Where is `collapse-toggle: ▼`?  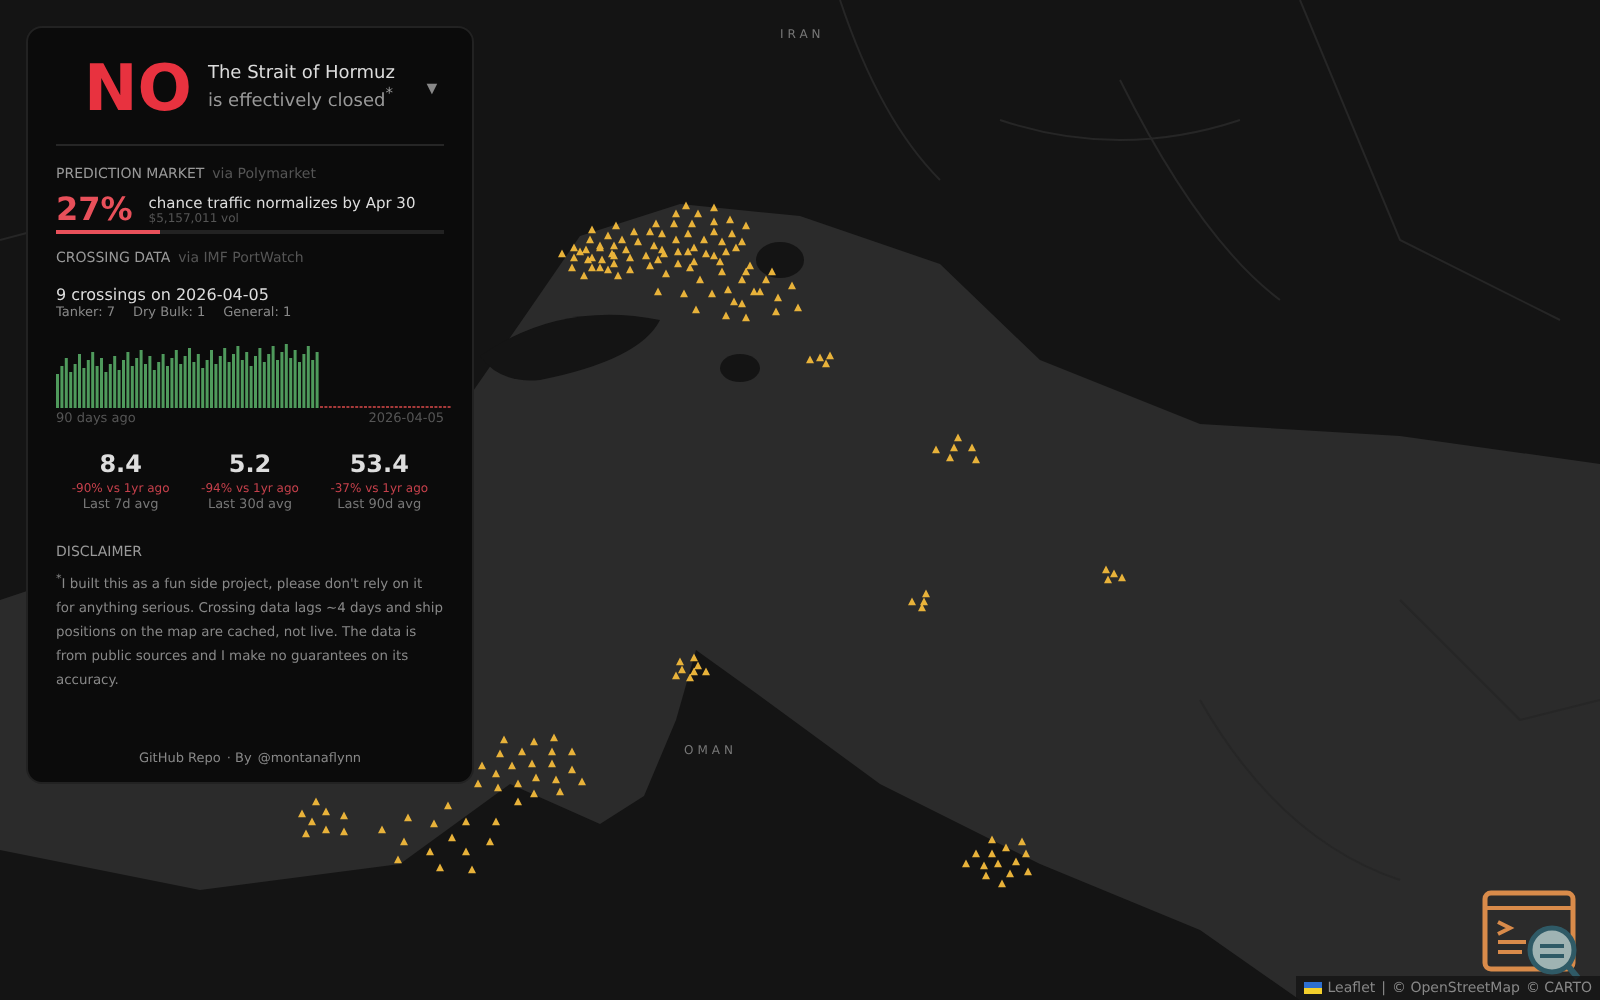 collapse-toggle: ▼ is located at coordinates (431, 88).